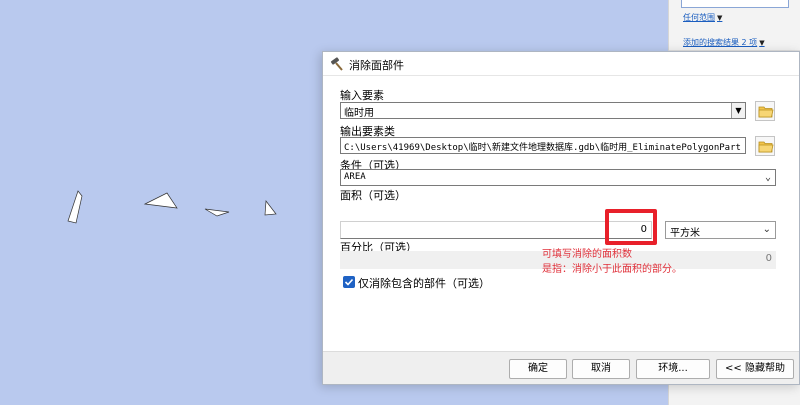 The width and height of the screenshot is (800, 405). I want to click on polygon-fragments, so click(172, 207).